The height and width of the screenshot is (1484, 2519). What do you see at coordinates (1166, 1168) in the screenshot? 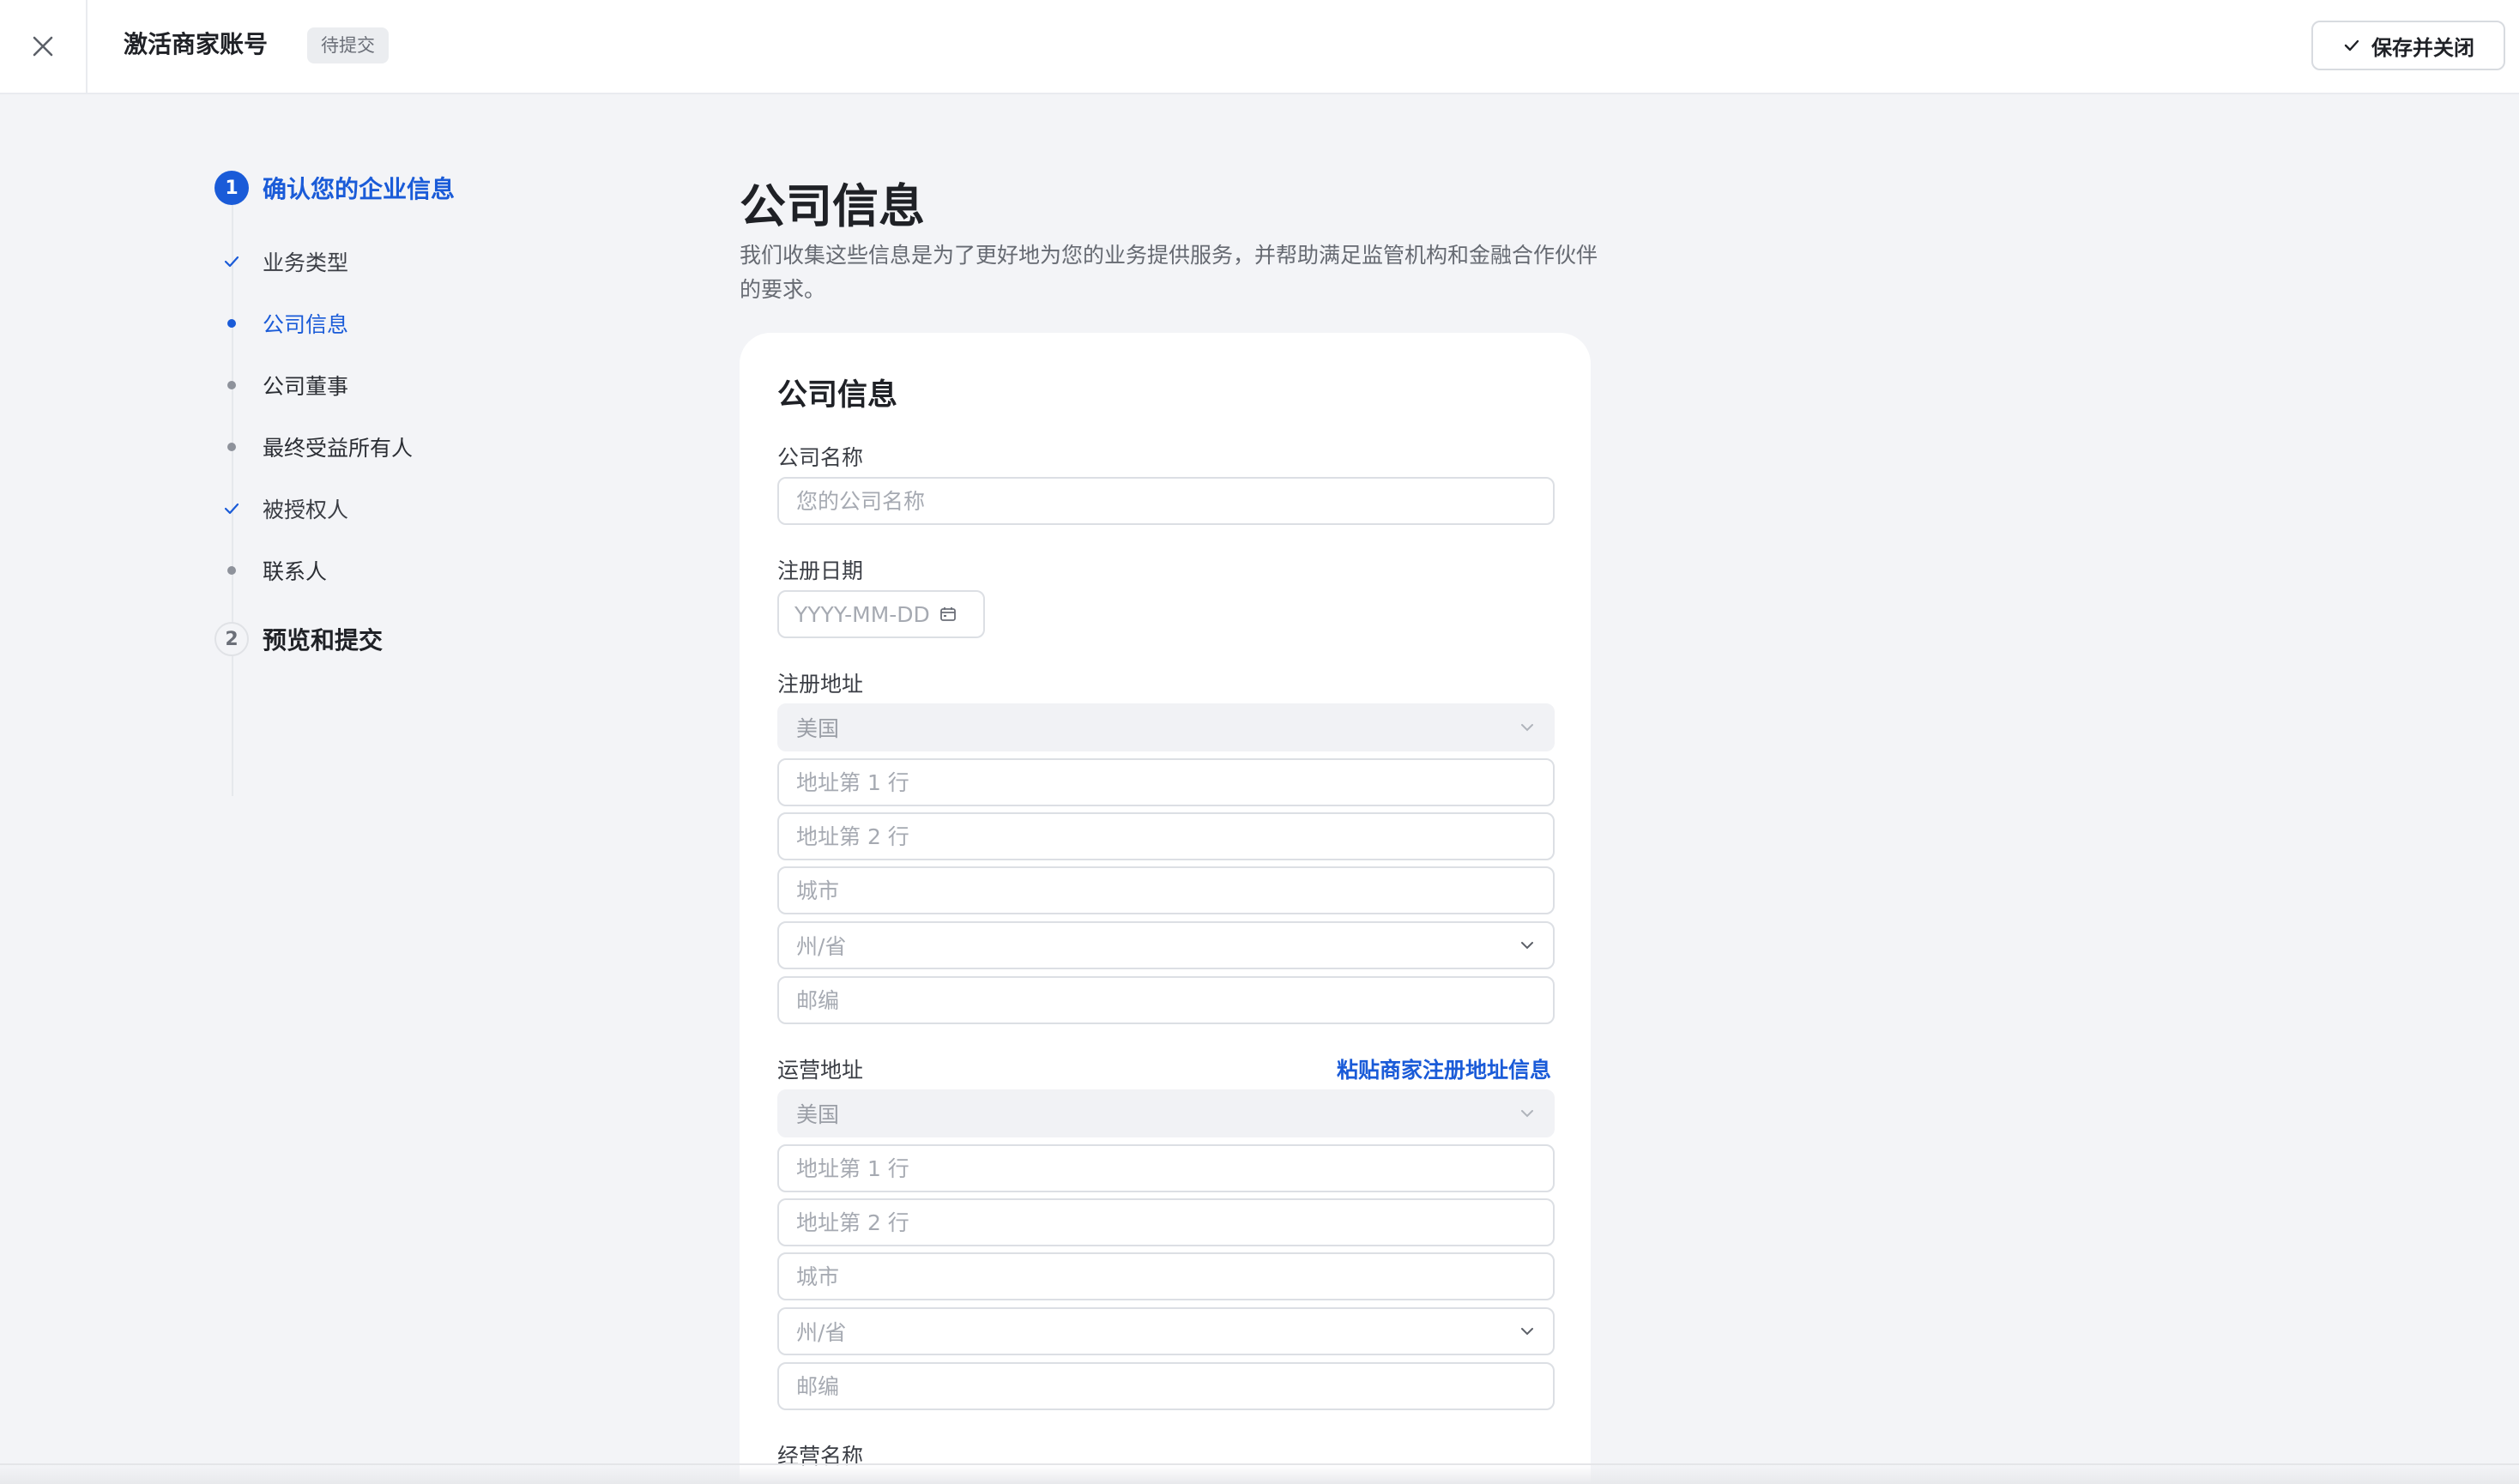
I see `operating-address-line1-input` at bounding box center [1166, 1168].